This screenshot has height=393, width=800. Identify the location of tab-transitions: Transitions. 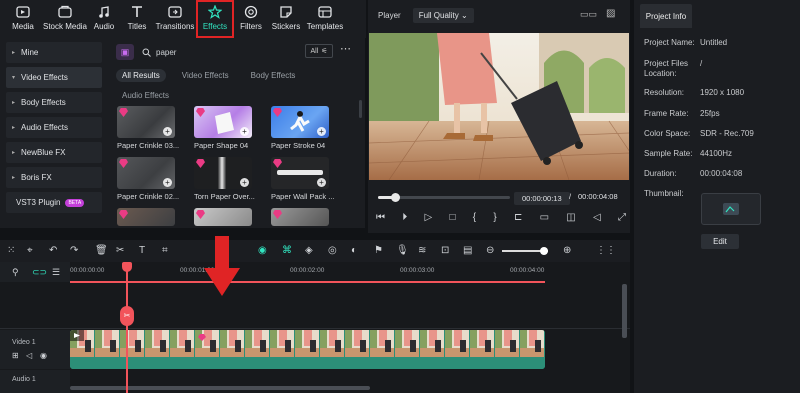
(175, 19).